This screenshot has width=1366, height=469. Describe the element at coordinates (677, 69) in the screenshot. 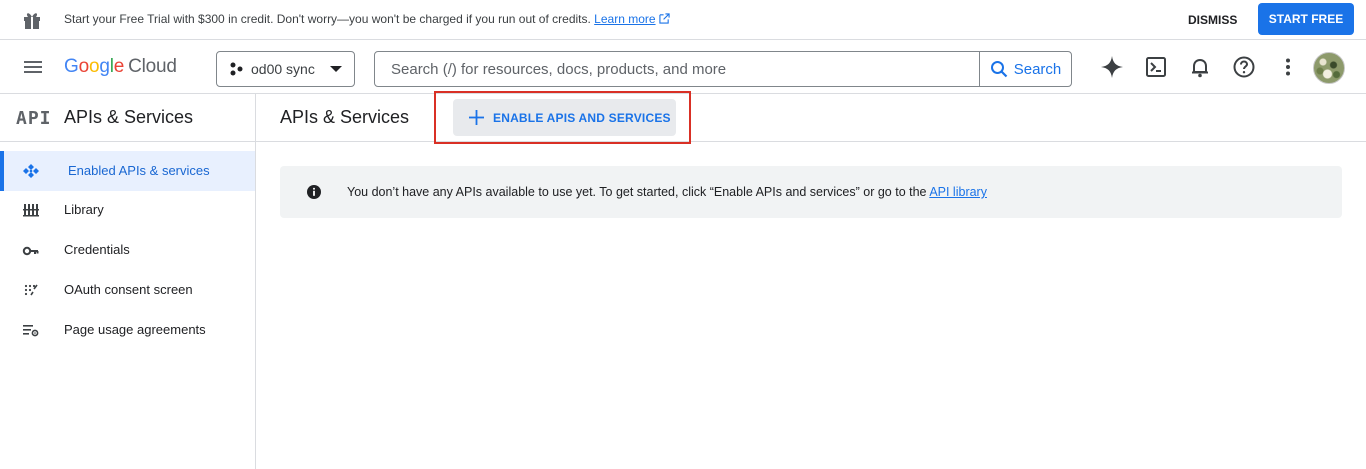

I see `search-input` at that location.